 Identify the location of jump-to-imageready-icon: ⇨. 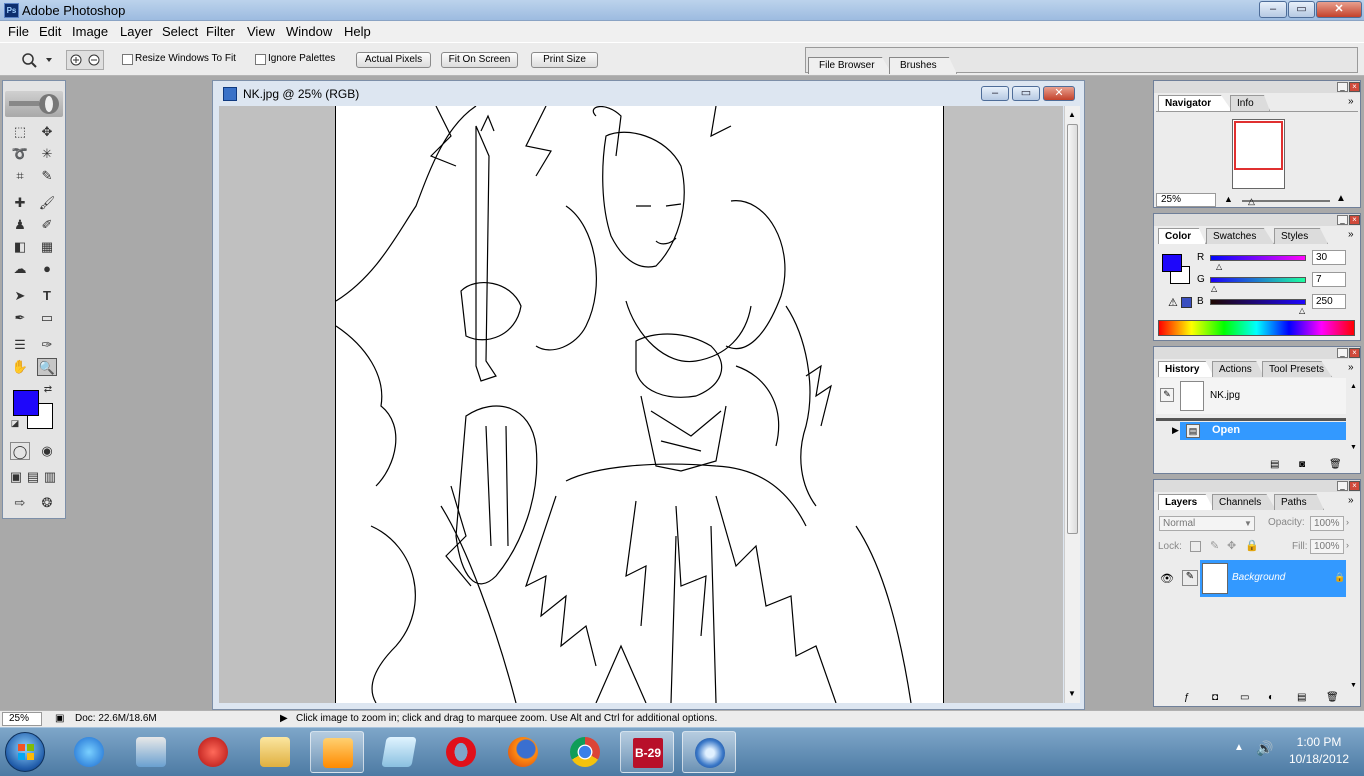
(20, 503).